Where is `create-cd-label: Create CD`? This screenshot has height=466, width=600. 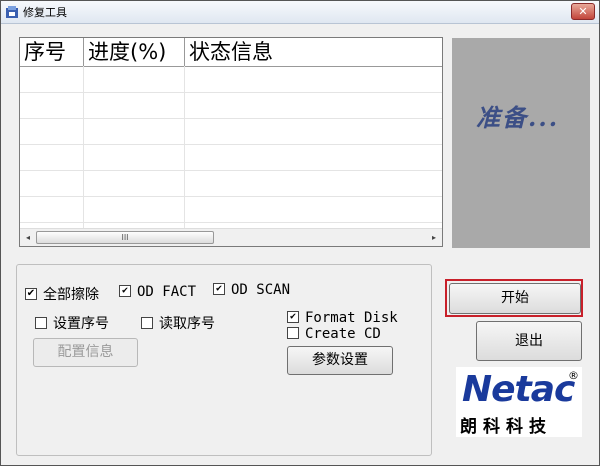
create-cd-label: Create CD is located at coordinates (343, 334).